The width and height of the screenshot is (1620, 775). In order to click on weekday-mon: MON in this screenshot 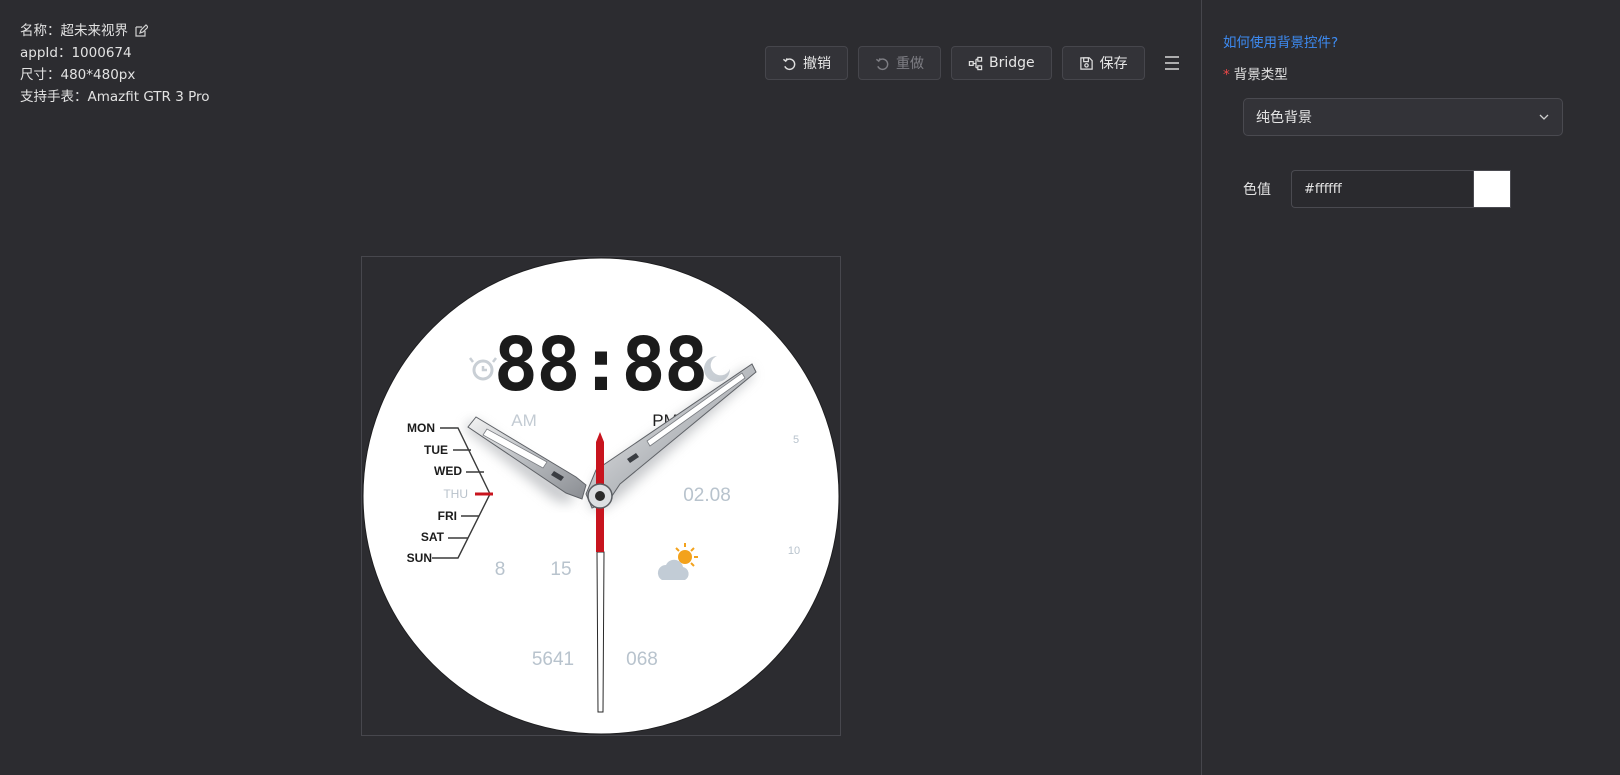, I will do `click(421, 428)`.